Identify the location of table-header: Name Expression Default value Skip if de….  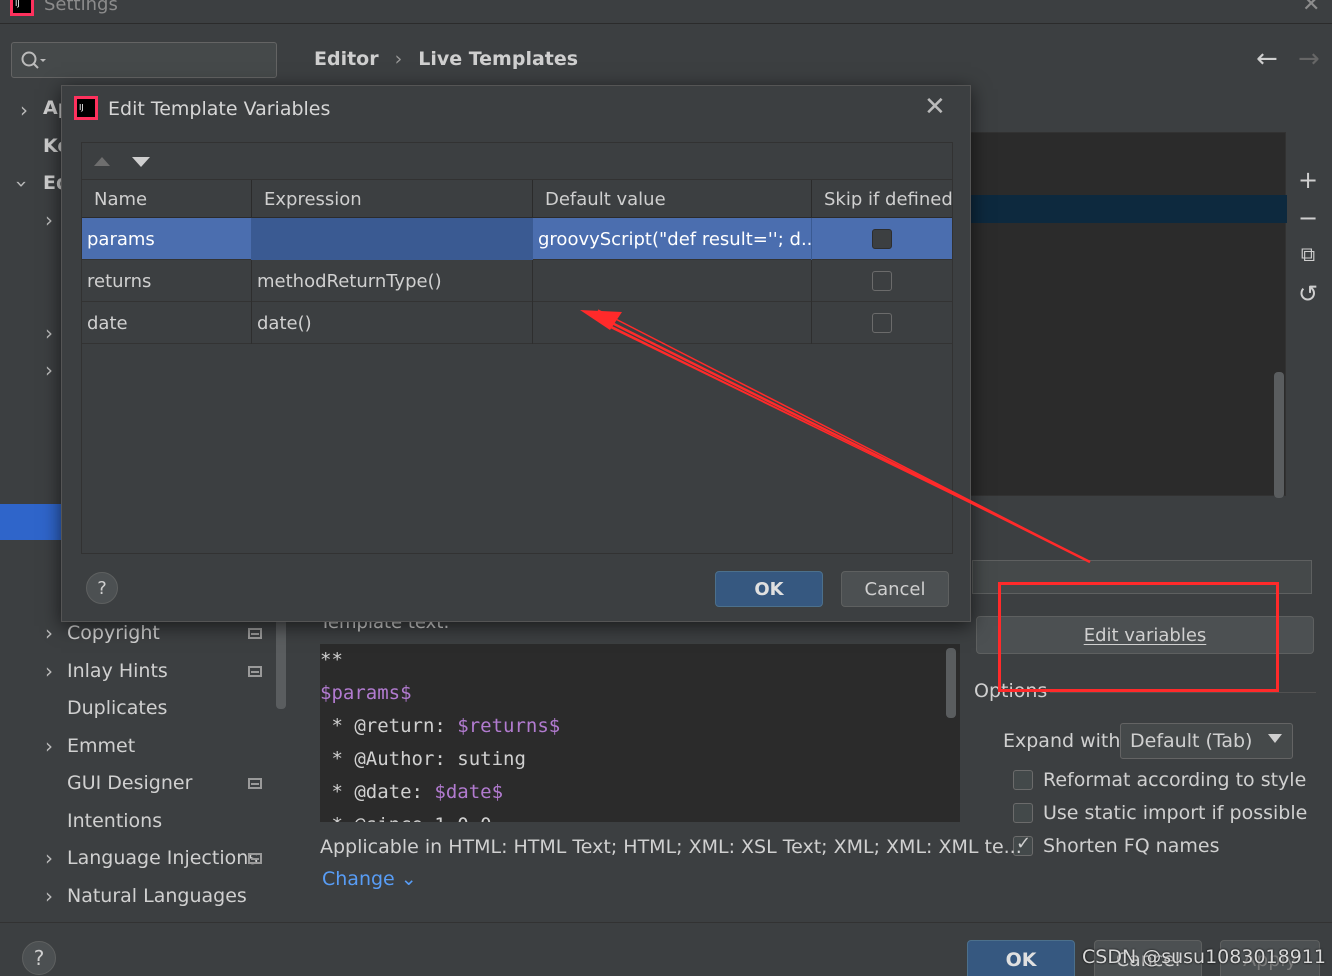
(517, 199).